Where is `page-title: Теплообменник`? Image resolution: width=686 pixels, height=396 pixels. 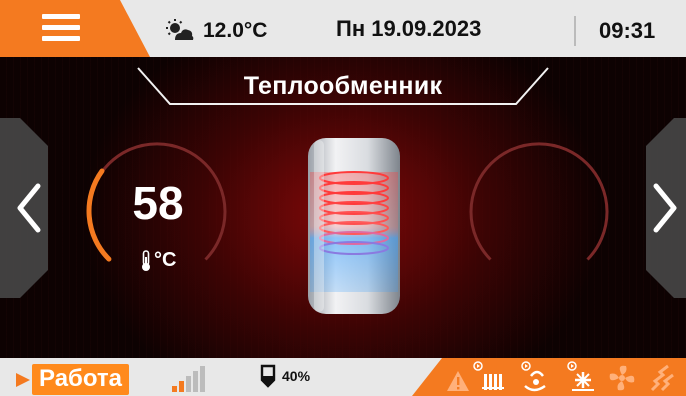 page-title: Теплообменник is located at coordinates (343, 86).